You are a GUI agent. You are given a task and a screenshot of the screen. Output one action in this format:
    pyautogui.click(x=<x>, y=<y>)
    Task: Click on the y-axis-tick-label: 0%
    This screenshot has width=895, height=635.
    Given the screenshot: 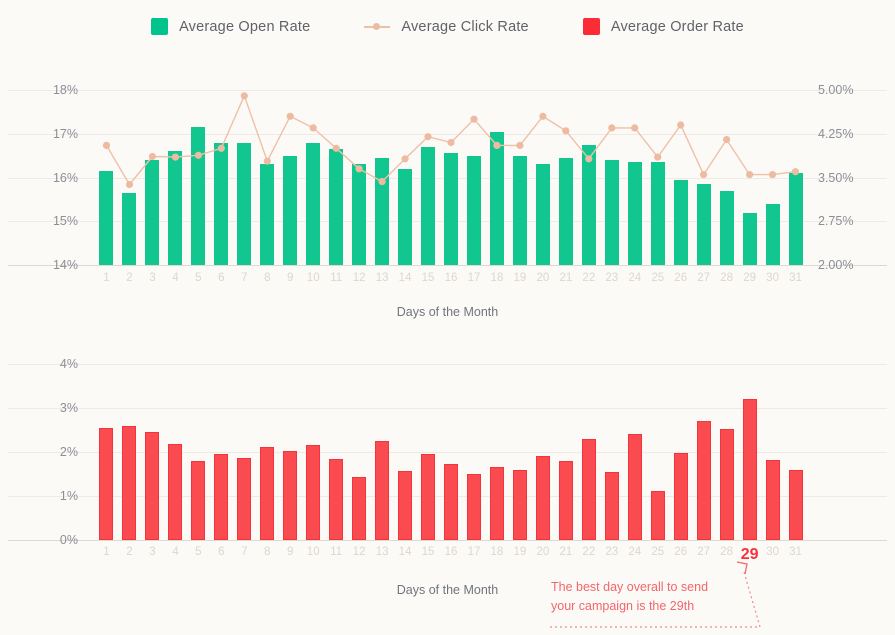 What is the action you would take?
    pyautogui.click(x=68, y=540)
    